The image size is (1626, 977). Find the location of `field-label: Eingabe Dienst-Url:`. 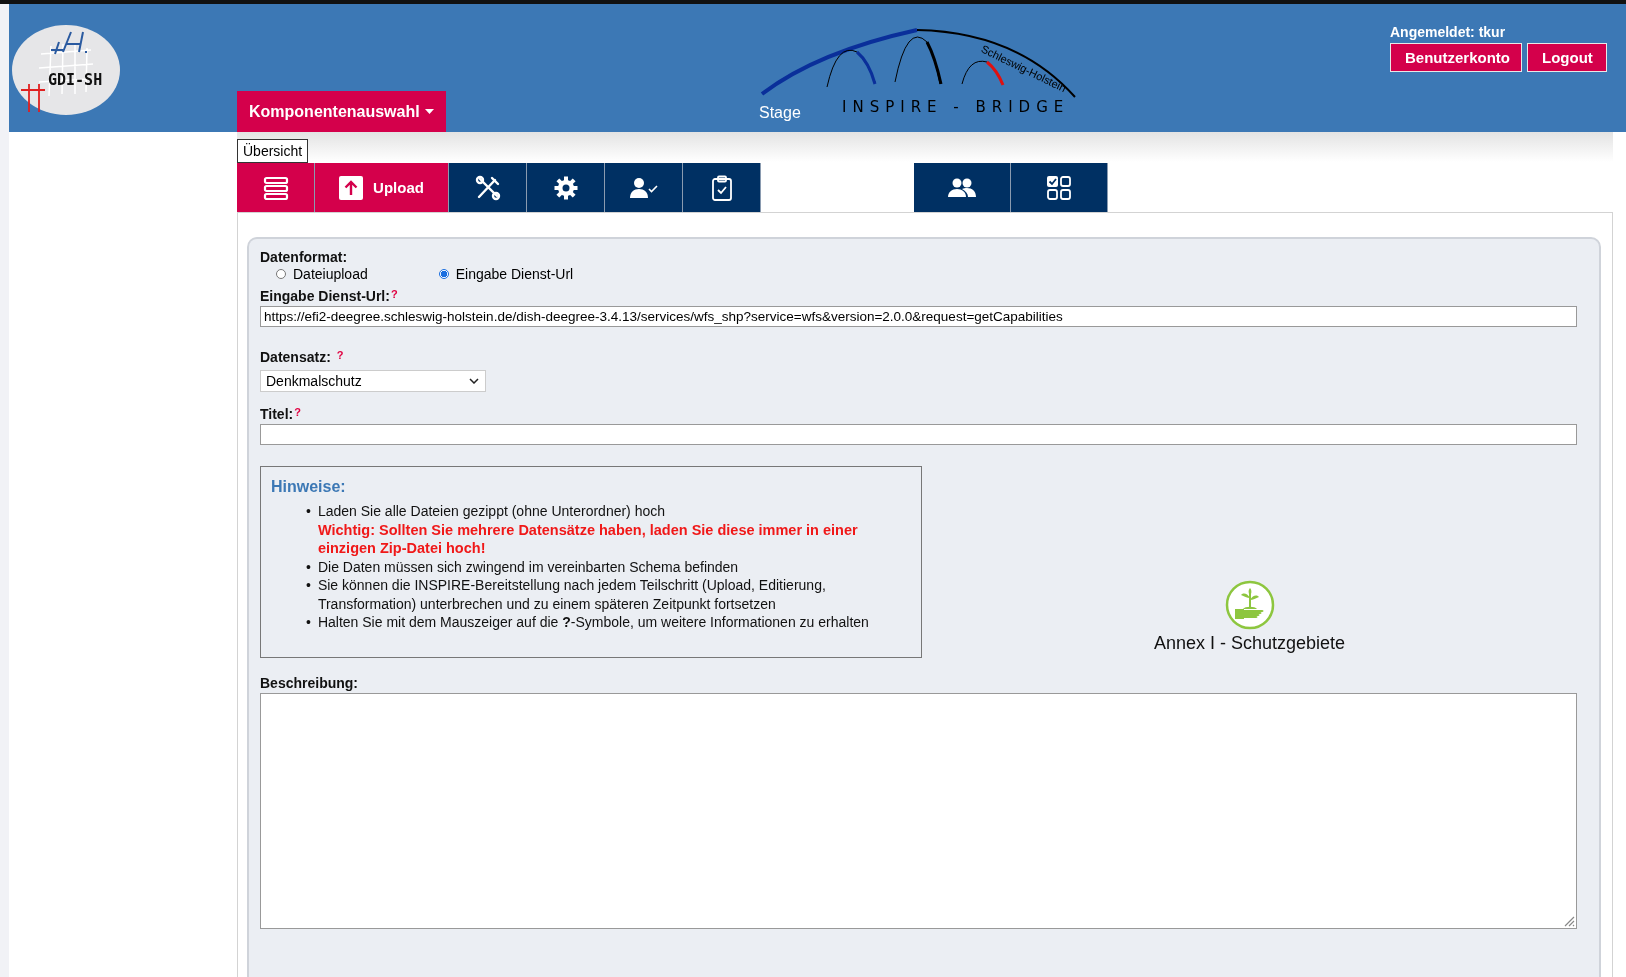

field-label: Eingabe Dienst-Url: is located at coordinates (325, 296).